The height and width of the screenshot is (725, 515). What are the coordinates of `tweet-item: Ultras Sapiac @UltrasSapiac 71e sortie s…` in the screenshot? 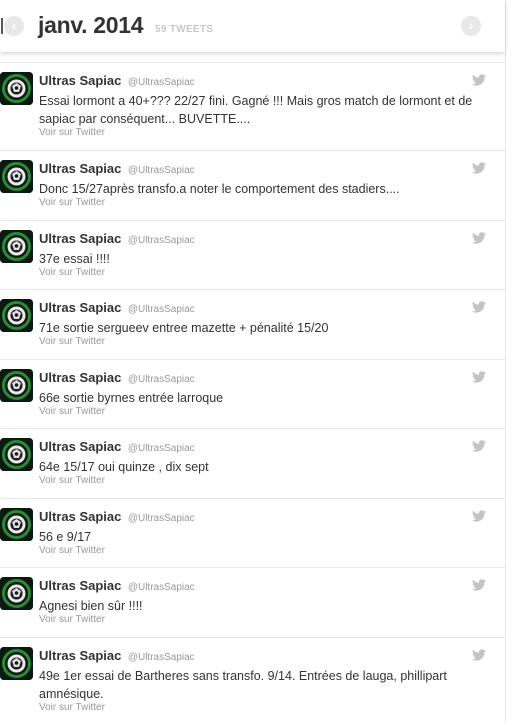 It's located at (252, 324).